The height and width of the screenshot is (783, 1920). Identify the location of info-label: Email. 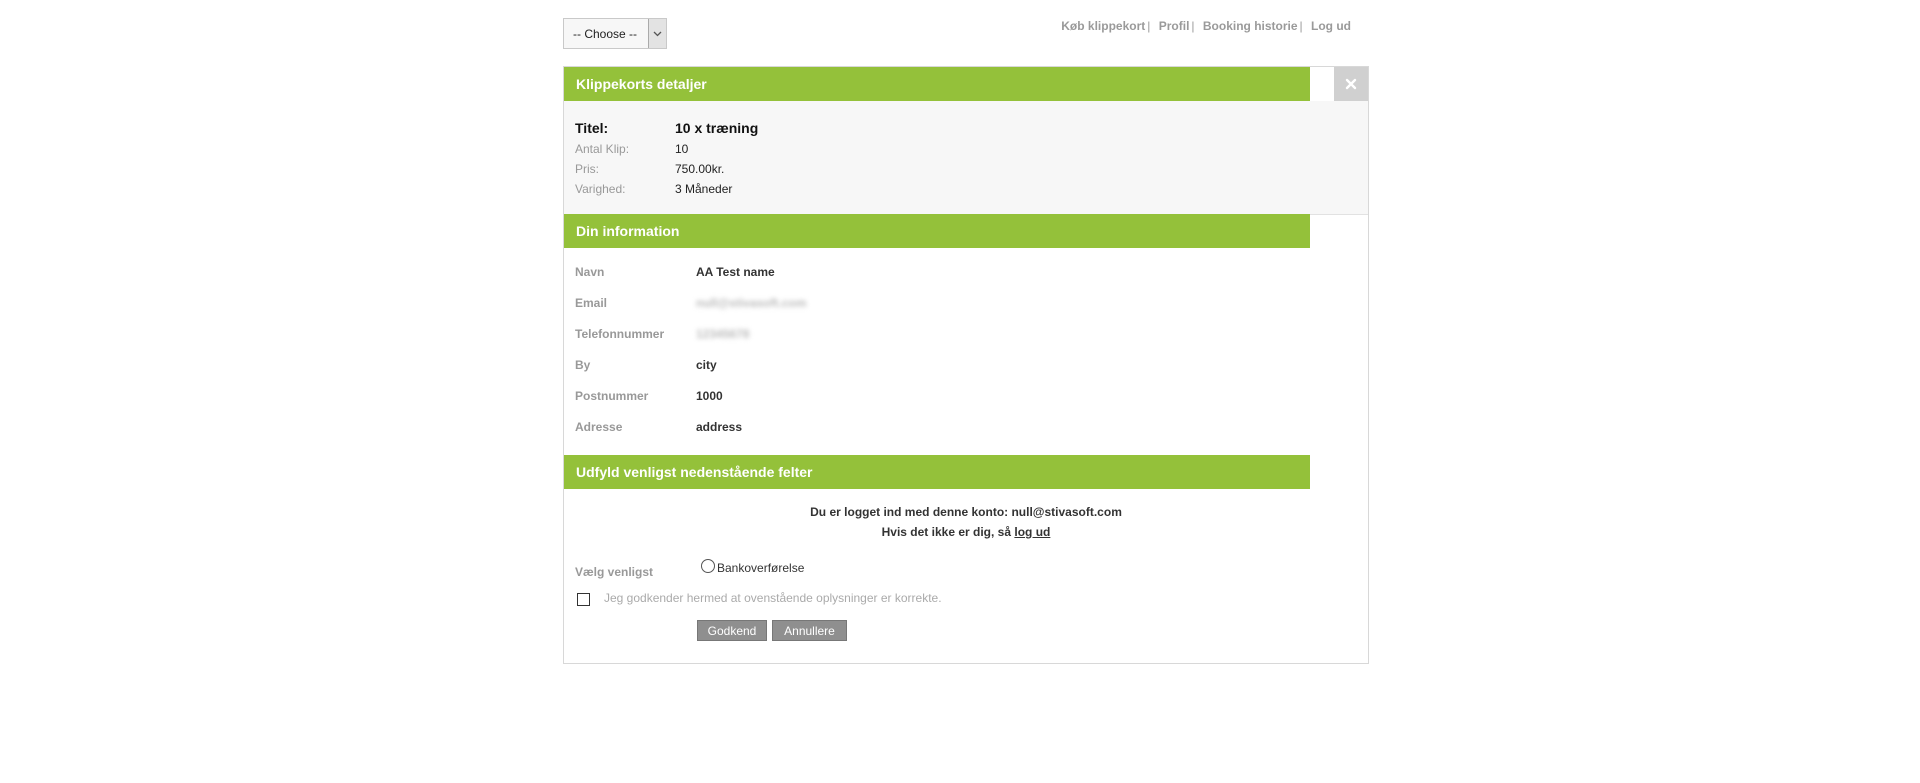
(591, 303).